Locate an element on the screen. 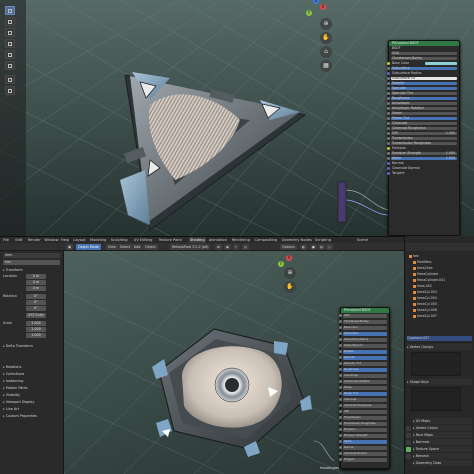 This screenshot has width=474, height=474. section-delta-transform: Delta Transform is located at coordinates (18, 346).